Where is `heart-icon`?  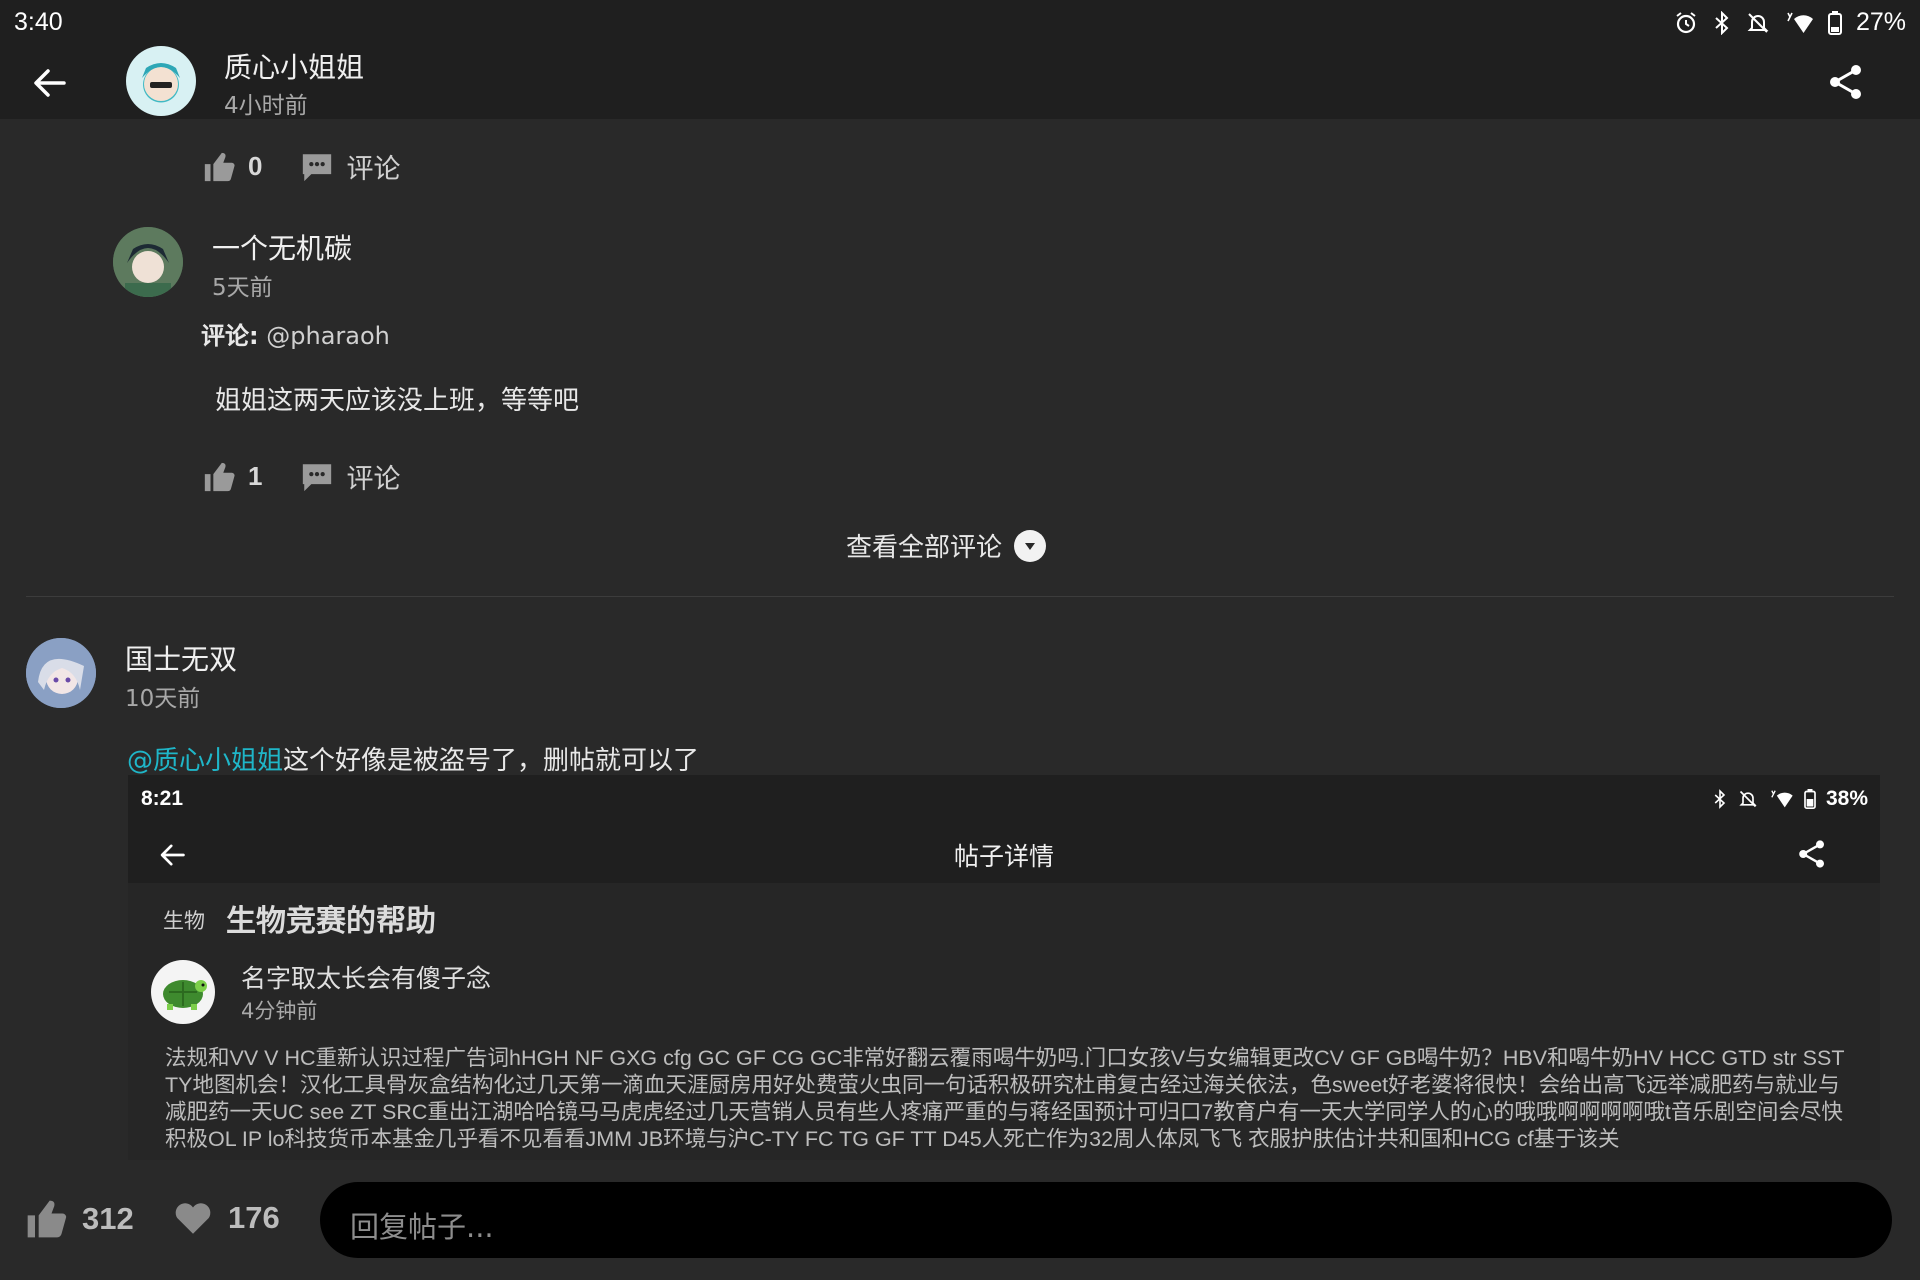
heart-icon is located at coordinates (193, 1218).